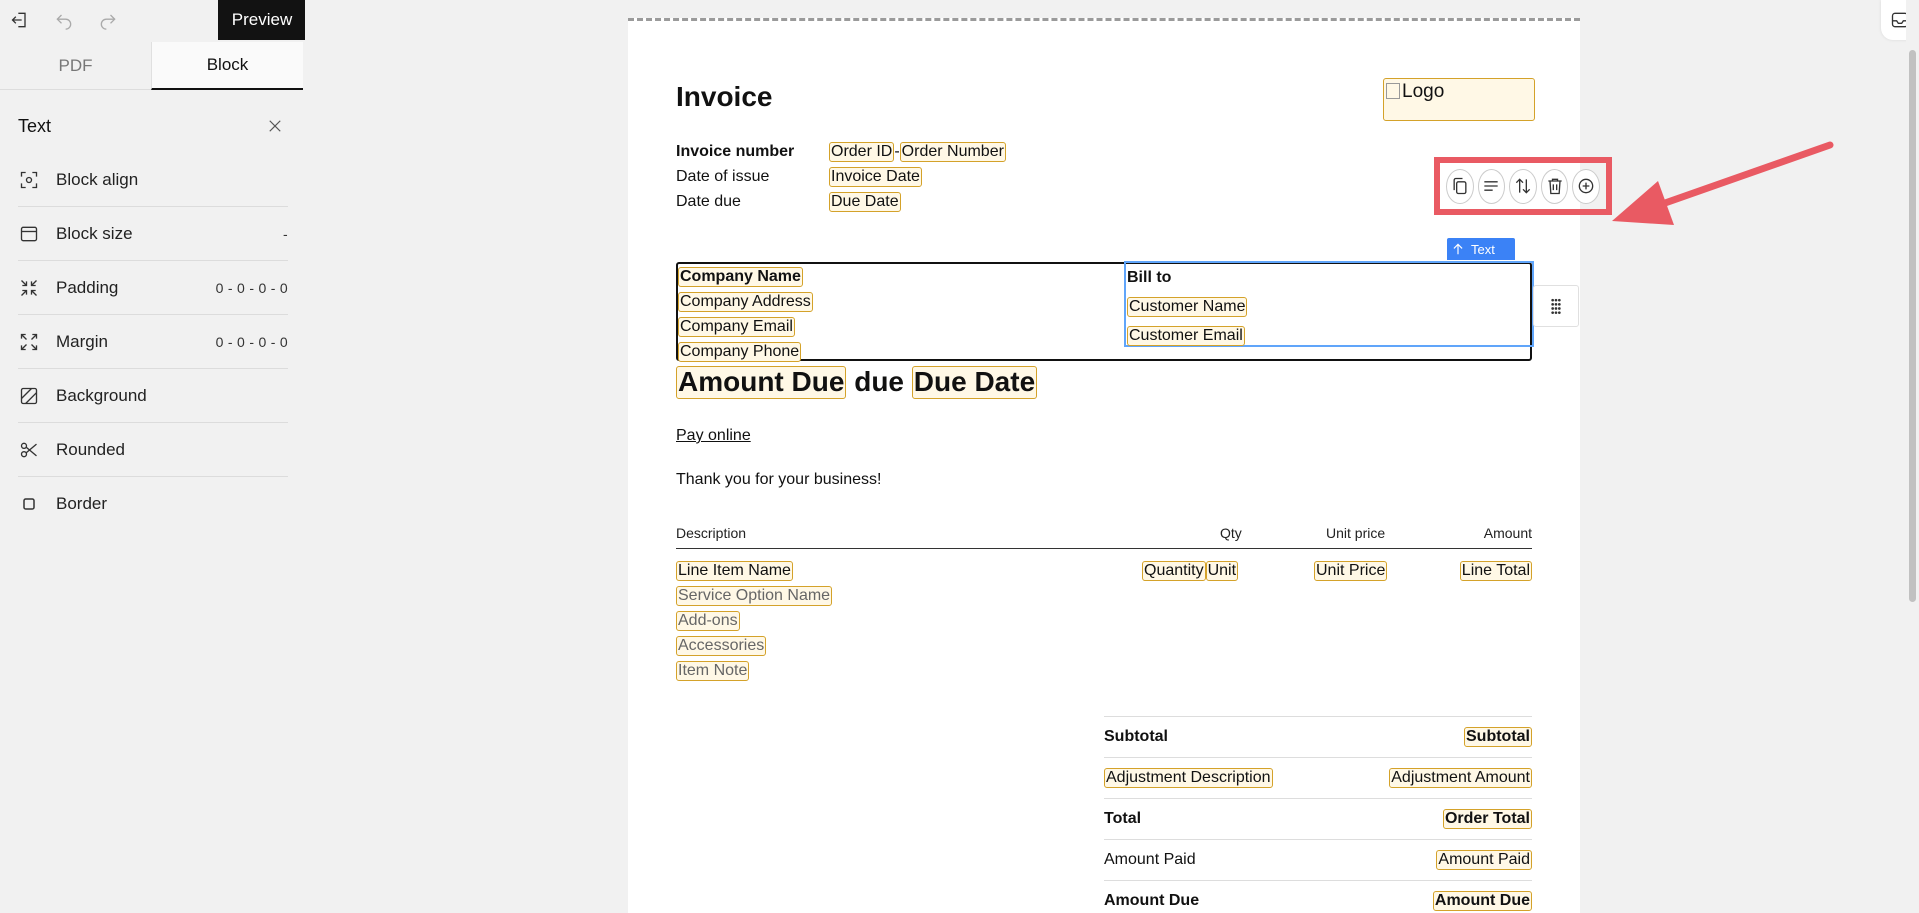 This screenshot has width=1919, height=913. Describe the element at coordinates (1174, 571) in the screenshot. I see `token-quantity: Quantity` at that location.